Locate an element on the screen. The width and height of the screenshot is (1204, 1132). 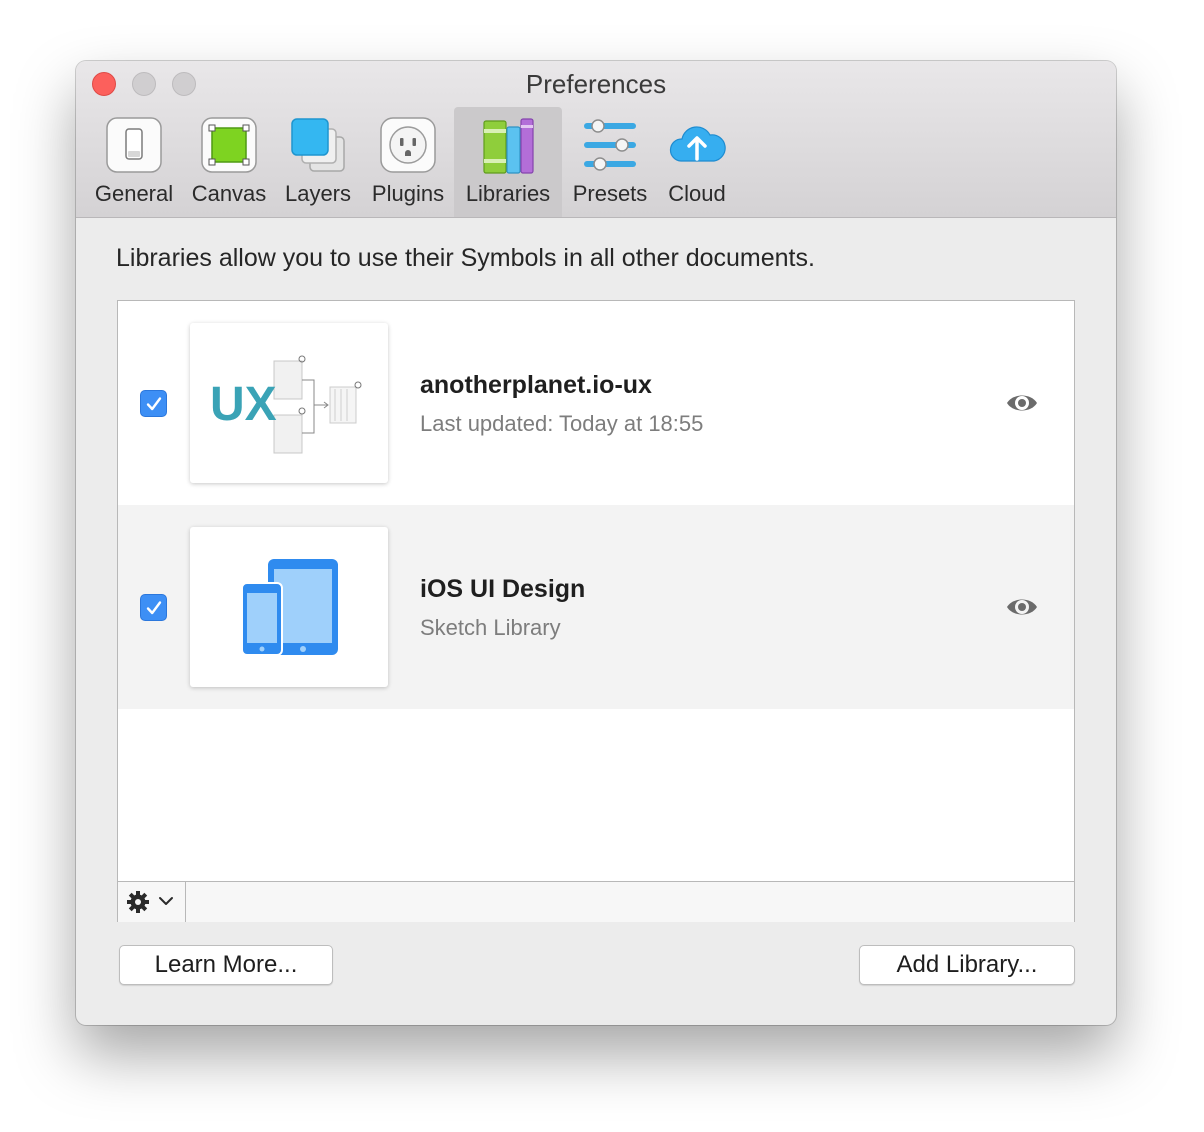
presets-icon is located at coordinates (610, 145).